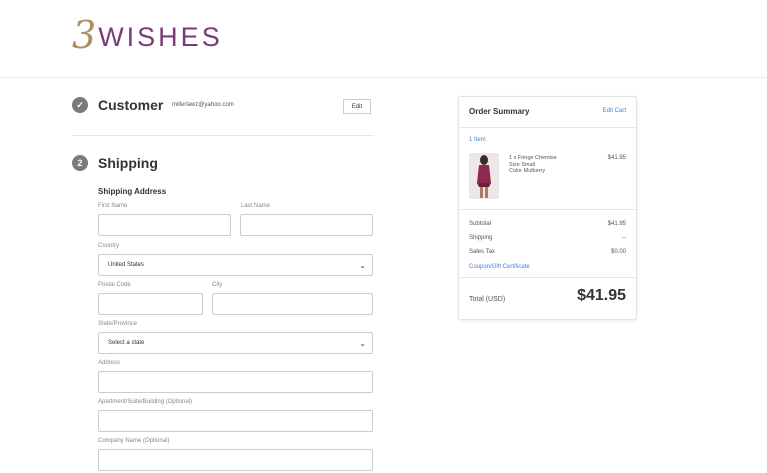  What do you see at coordinates (482, 252) in the screenshot?
I see `sales-tax-label: Sales Tax` at bounding box center [482, 252].